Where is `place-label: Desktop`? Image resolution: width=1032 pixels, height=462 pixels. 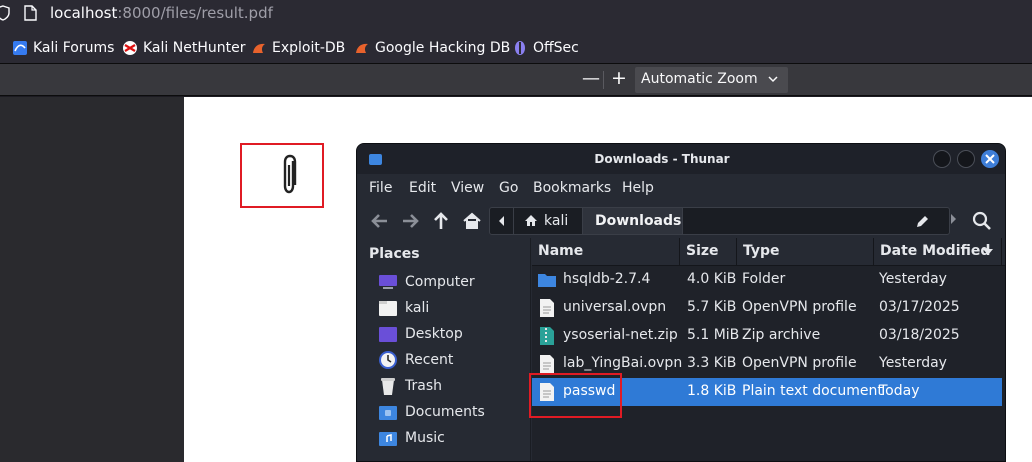
place-label: Desktop is located at coordinates (434, 334).